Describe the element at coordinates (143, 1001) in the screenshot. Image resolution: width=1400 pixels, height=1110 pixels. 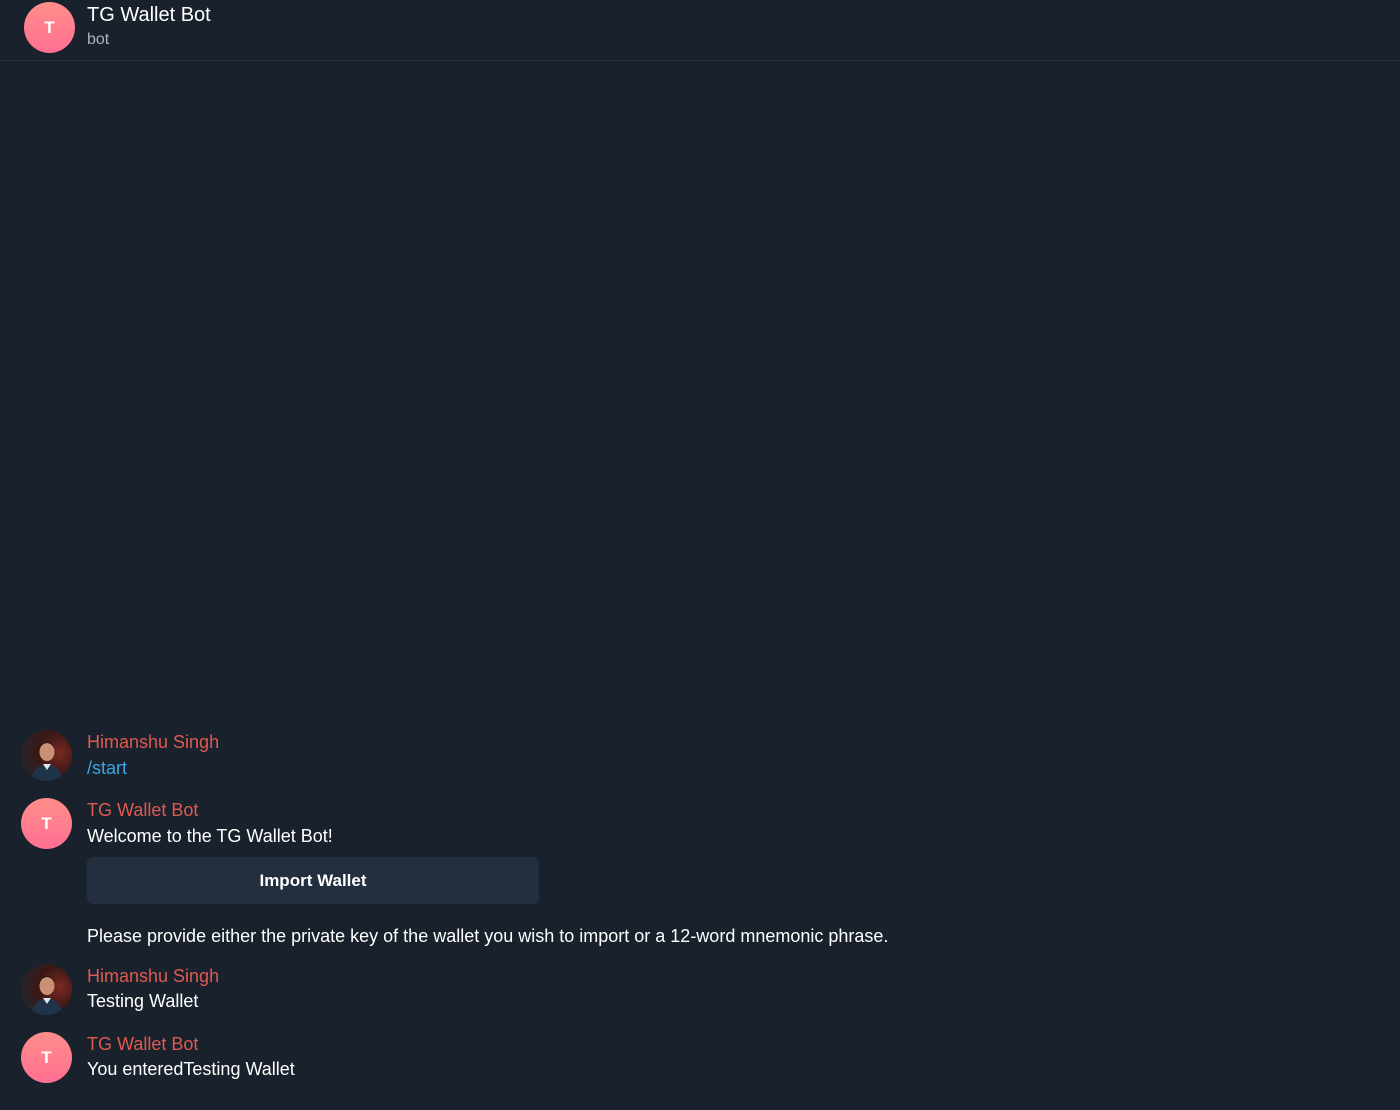
I see `message-text: Testing Wallet` at that location.